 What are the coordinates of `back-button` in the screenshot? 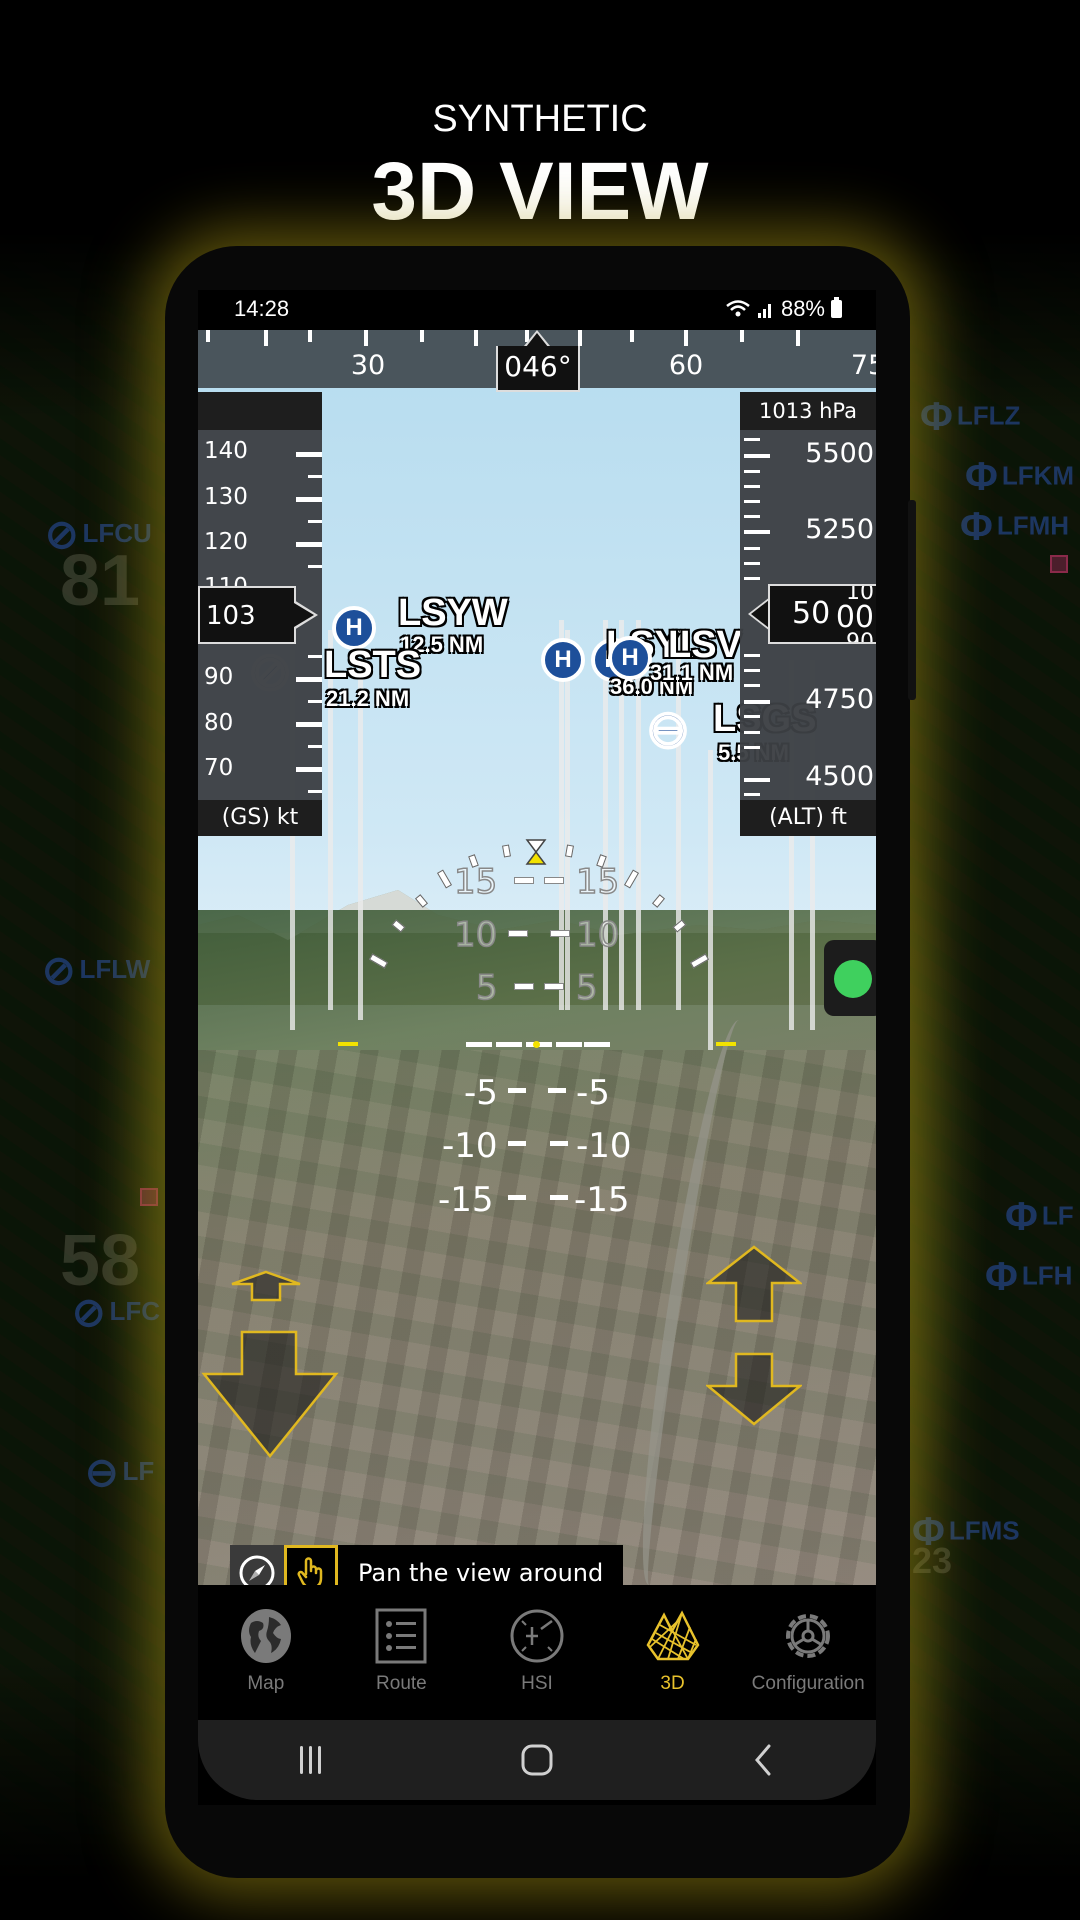 It's located at (763, 1760).